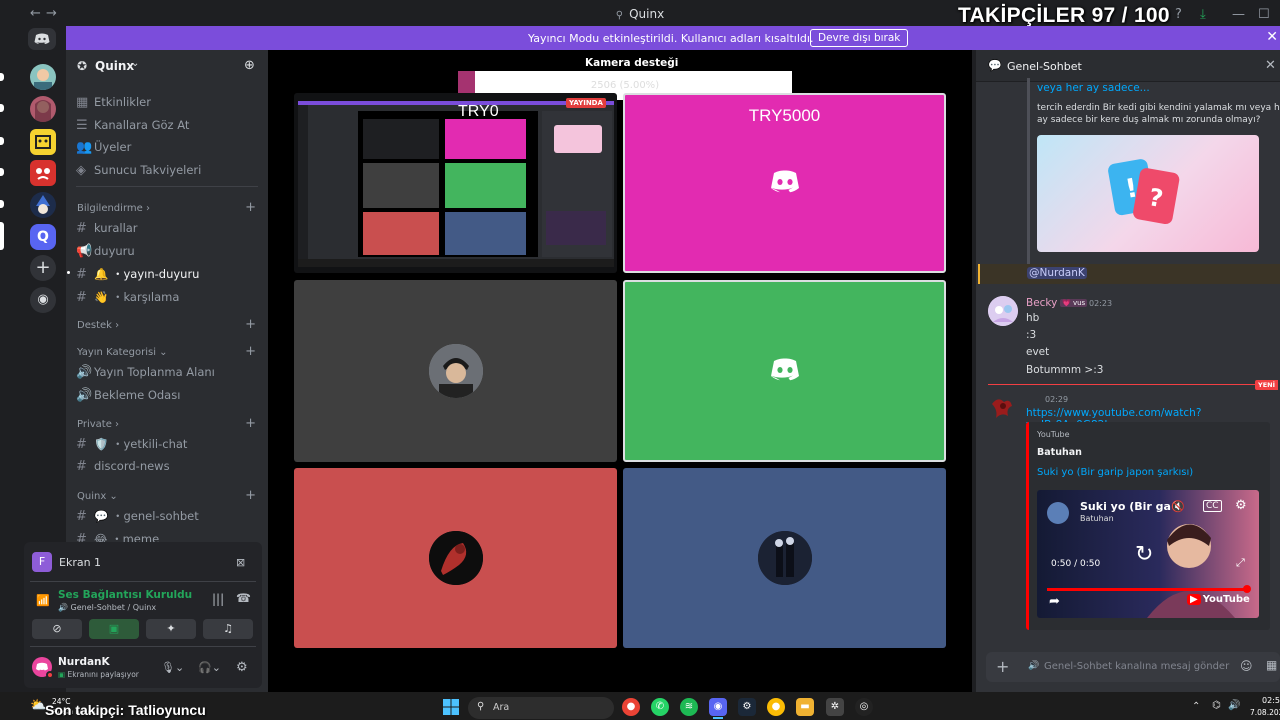 The height and width of the screenshot is (720, 1280). Describe the element at coordinates (105, 251) in the screenshot. I see `channel-duyuru: 📢 duyuru` at that location.